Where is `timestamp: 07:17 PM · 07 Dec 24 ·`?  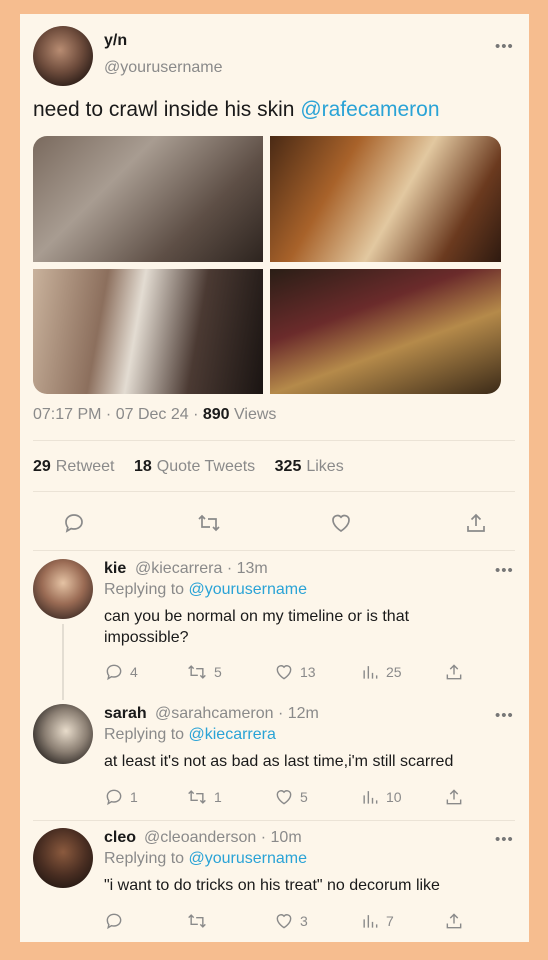
timestamp: 07:17 PM · 07 Dec 24 · is located at coordinates (118, 414).